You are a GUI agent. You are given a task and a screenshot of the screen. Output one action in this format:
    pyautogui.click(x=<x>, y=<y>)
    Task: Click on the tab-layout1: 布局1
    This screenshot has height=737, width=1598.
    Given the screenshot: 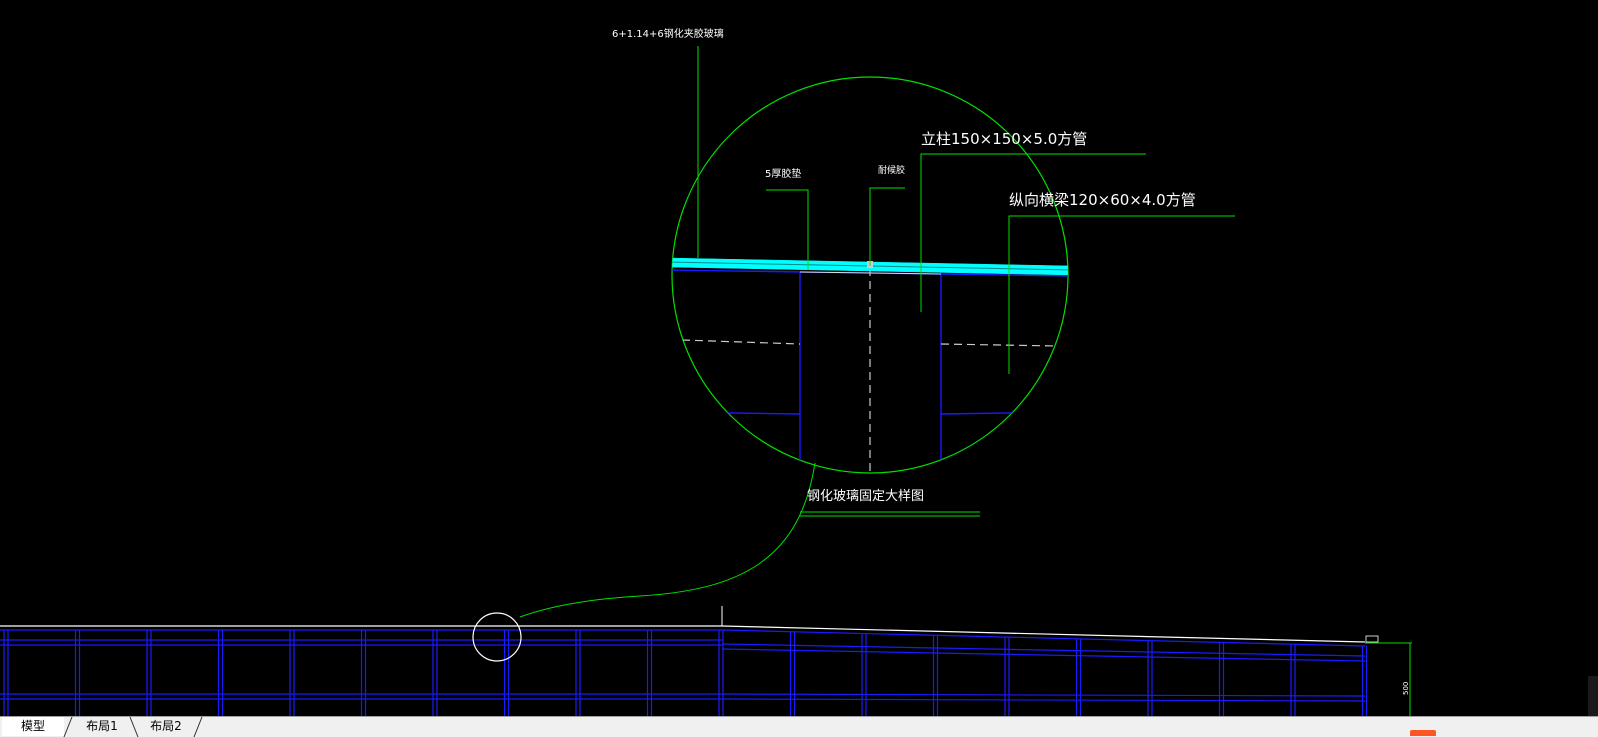 What is the action you would take?
    pyautogui.click(x=102, y=726)
    